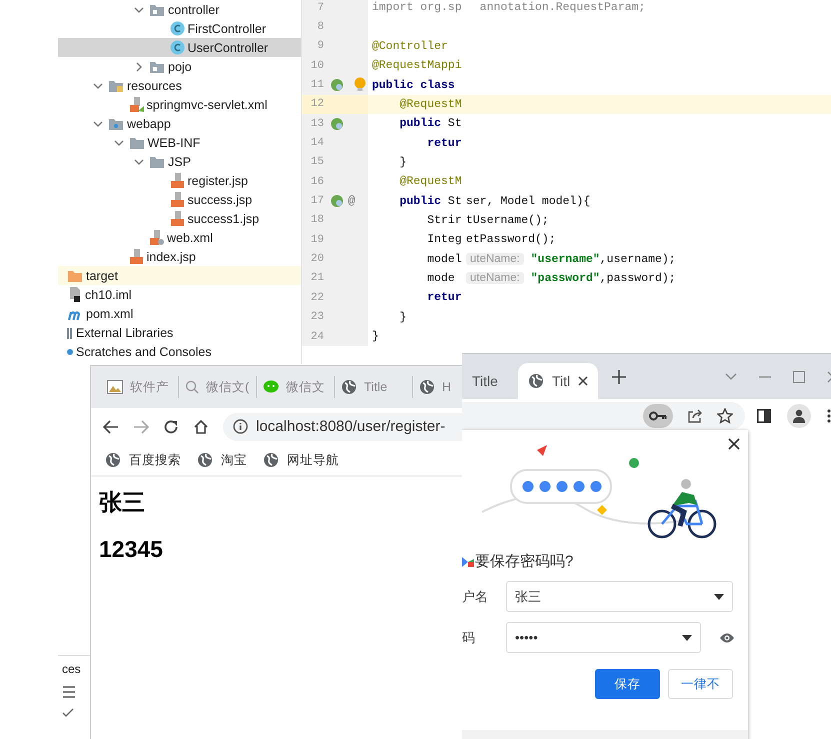  What do you see at coordinates (139, 67) in the screenshot?
I see `chevron-right-icon` at bounding box center [139, 67].